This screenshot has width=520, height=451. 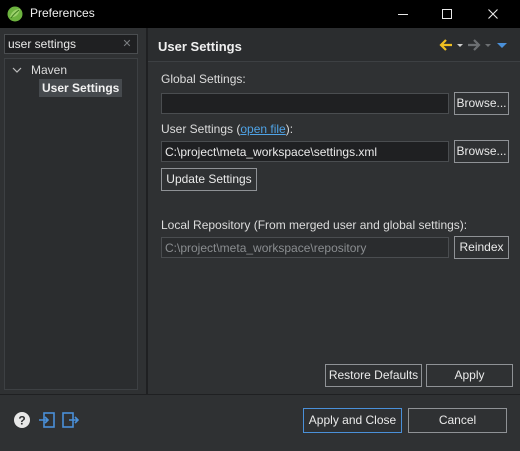 What do you see at coordinates (262, 129) in the screenshot?
I see `open-file-link: open file` at bounding box center [262, 129].